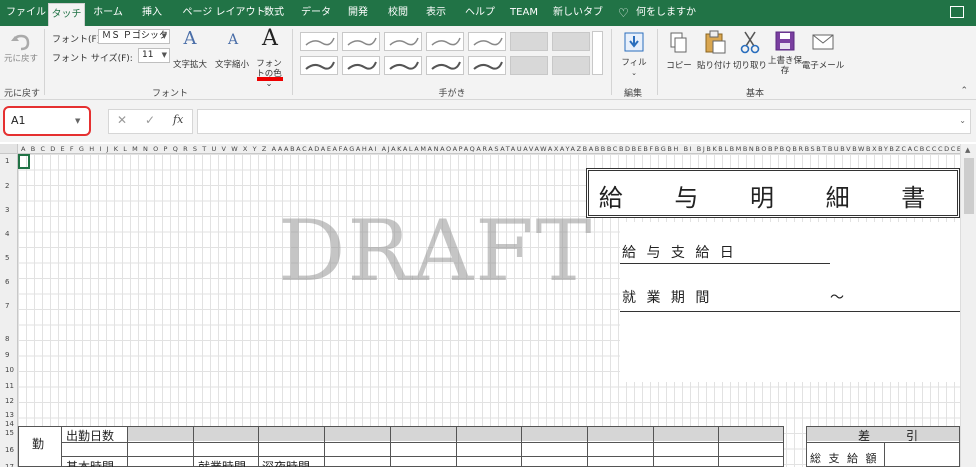 The image size is (976, 467). I want to click on row-header: 13, so click(8, 415).